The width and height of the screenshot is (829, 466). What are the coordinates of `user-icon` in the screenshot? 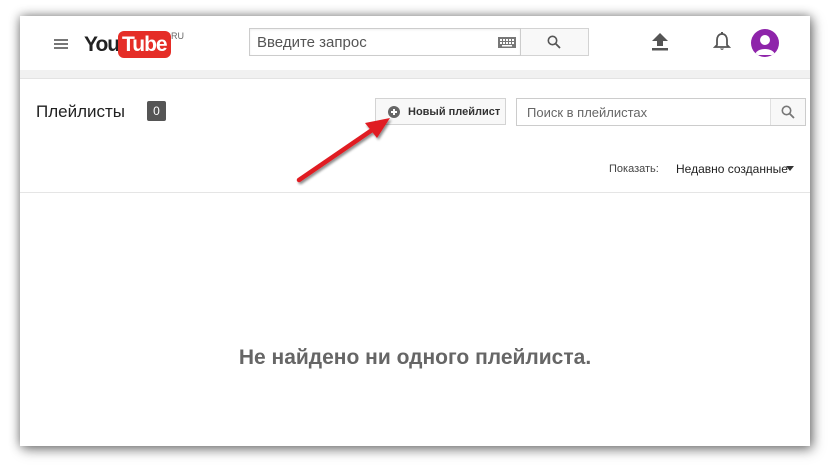 It's located at (765, 45).